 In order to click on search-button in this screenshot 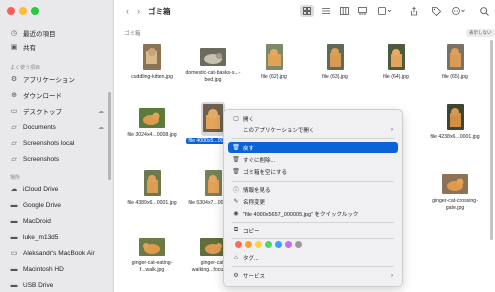, I will do `click(484, 11)`.